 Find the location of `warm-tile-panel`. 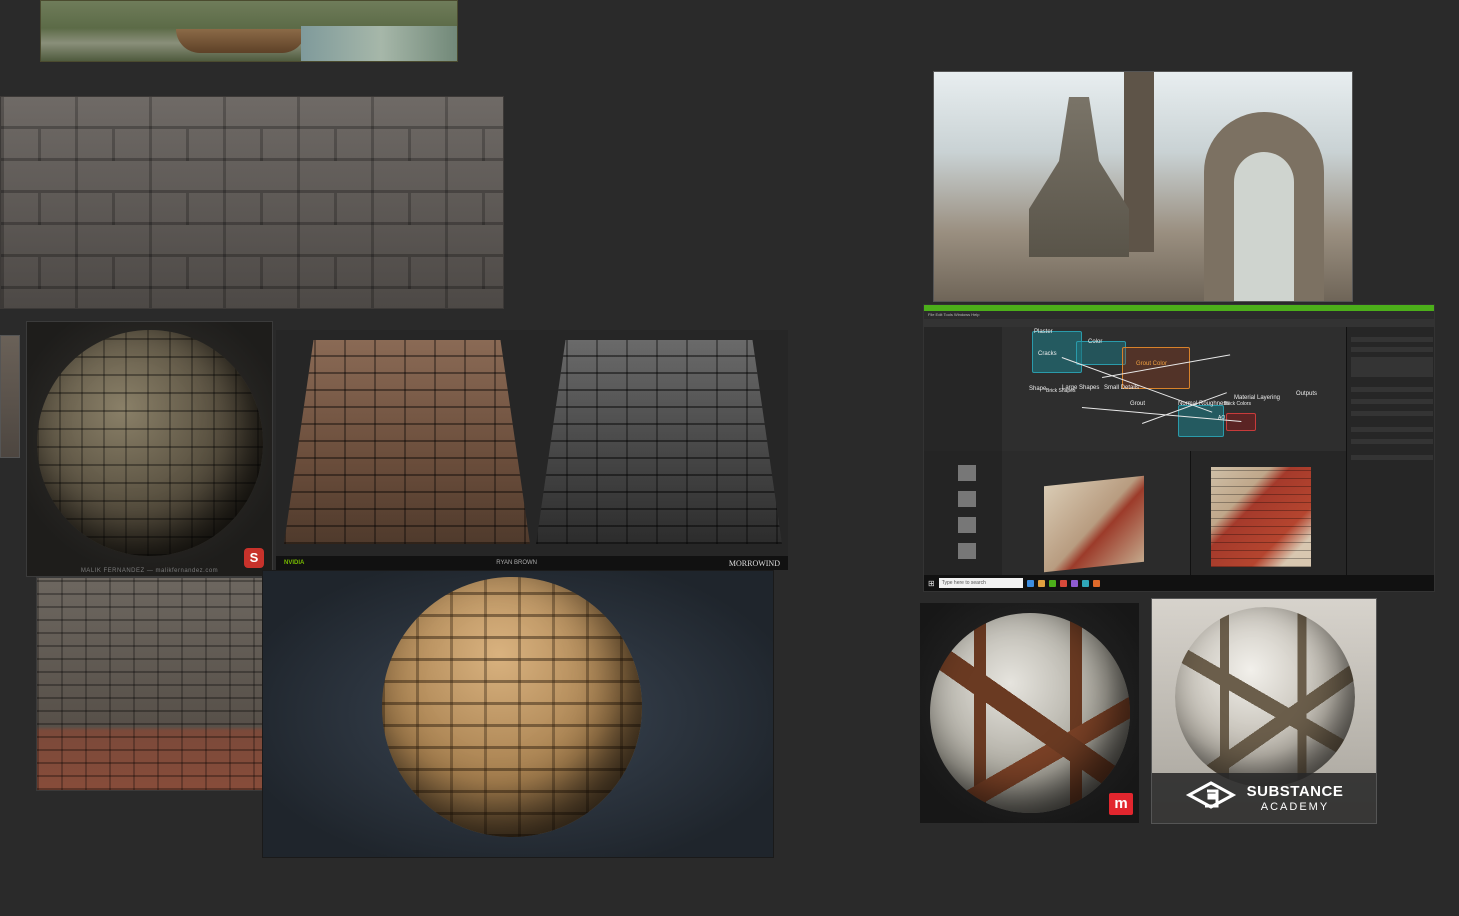

warm-tile-panel is located at coordinates (407, 442).